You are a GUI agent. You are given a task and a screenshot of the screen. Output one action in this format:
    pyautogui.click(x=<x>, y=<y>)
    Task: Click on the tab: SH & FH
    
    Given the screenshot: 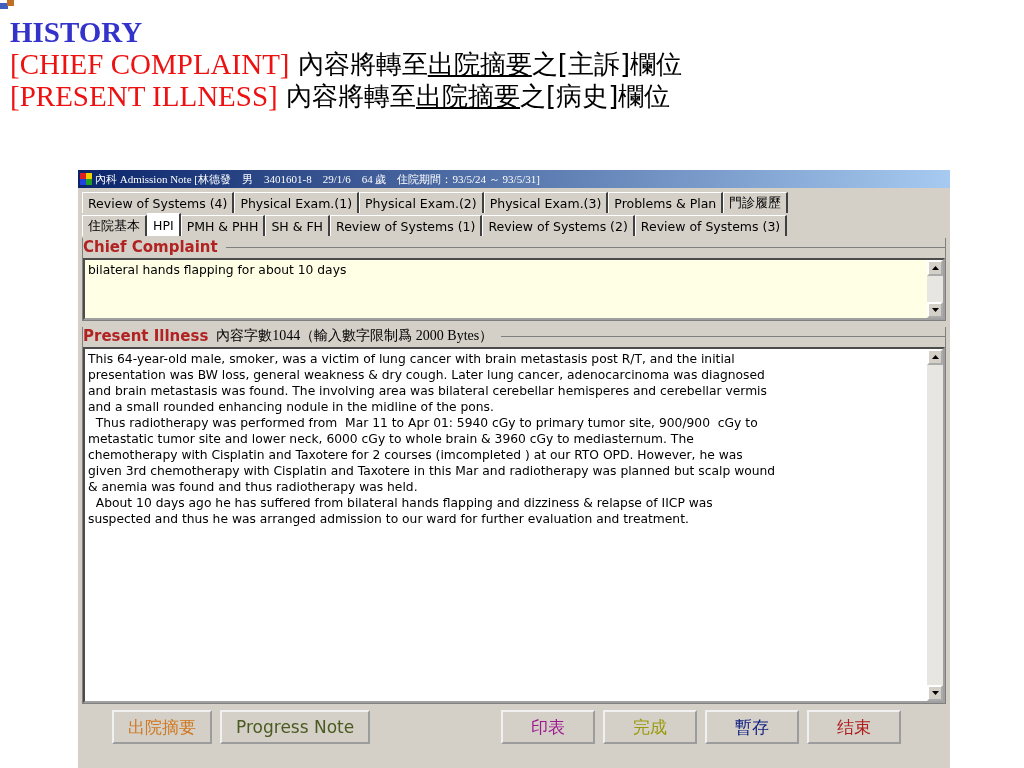 What is the action you would take?
    pyautogui.click(x=297, y=225)
    